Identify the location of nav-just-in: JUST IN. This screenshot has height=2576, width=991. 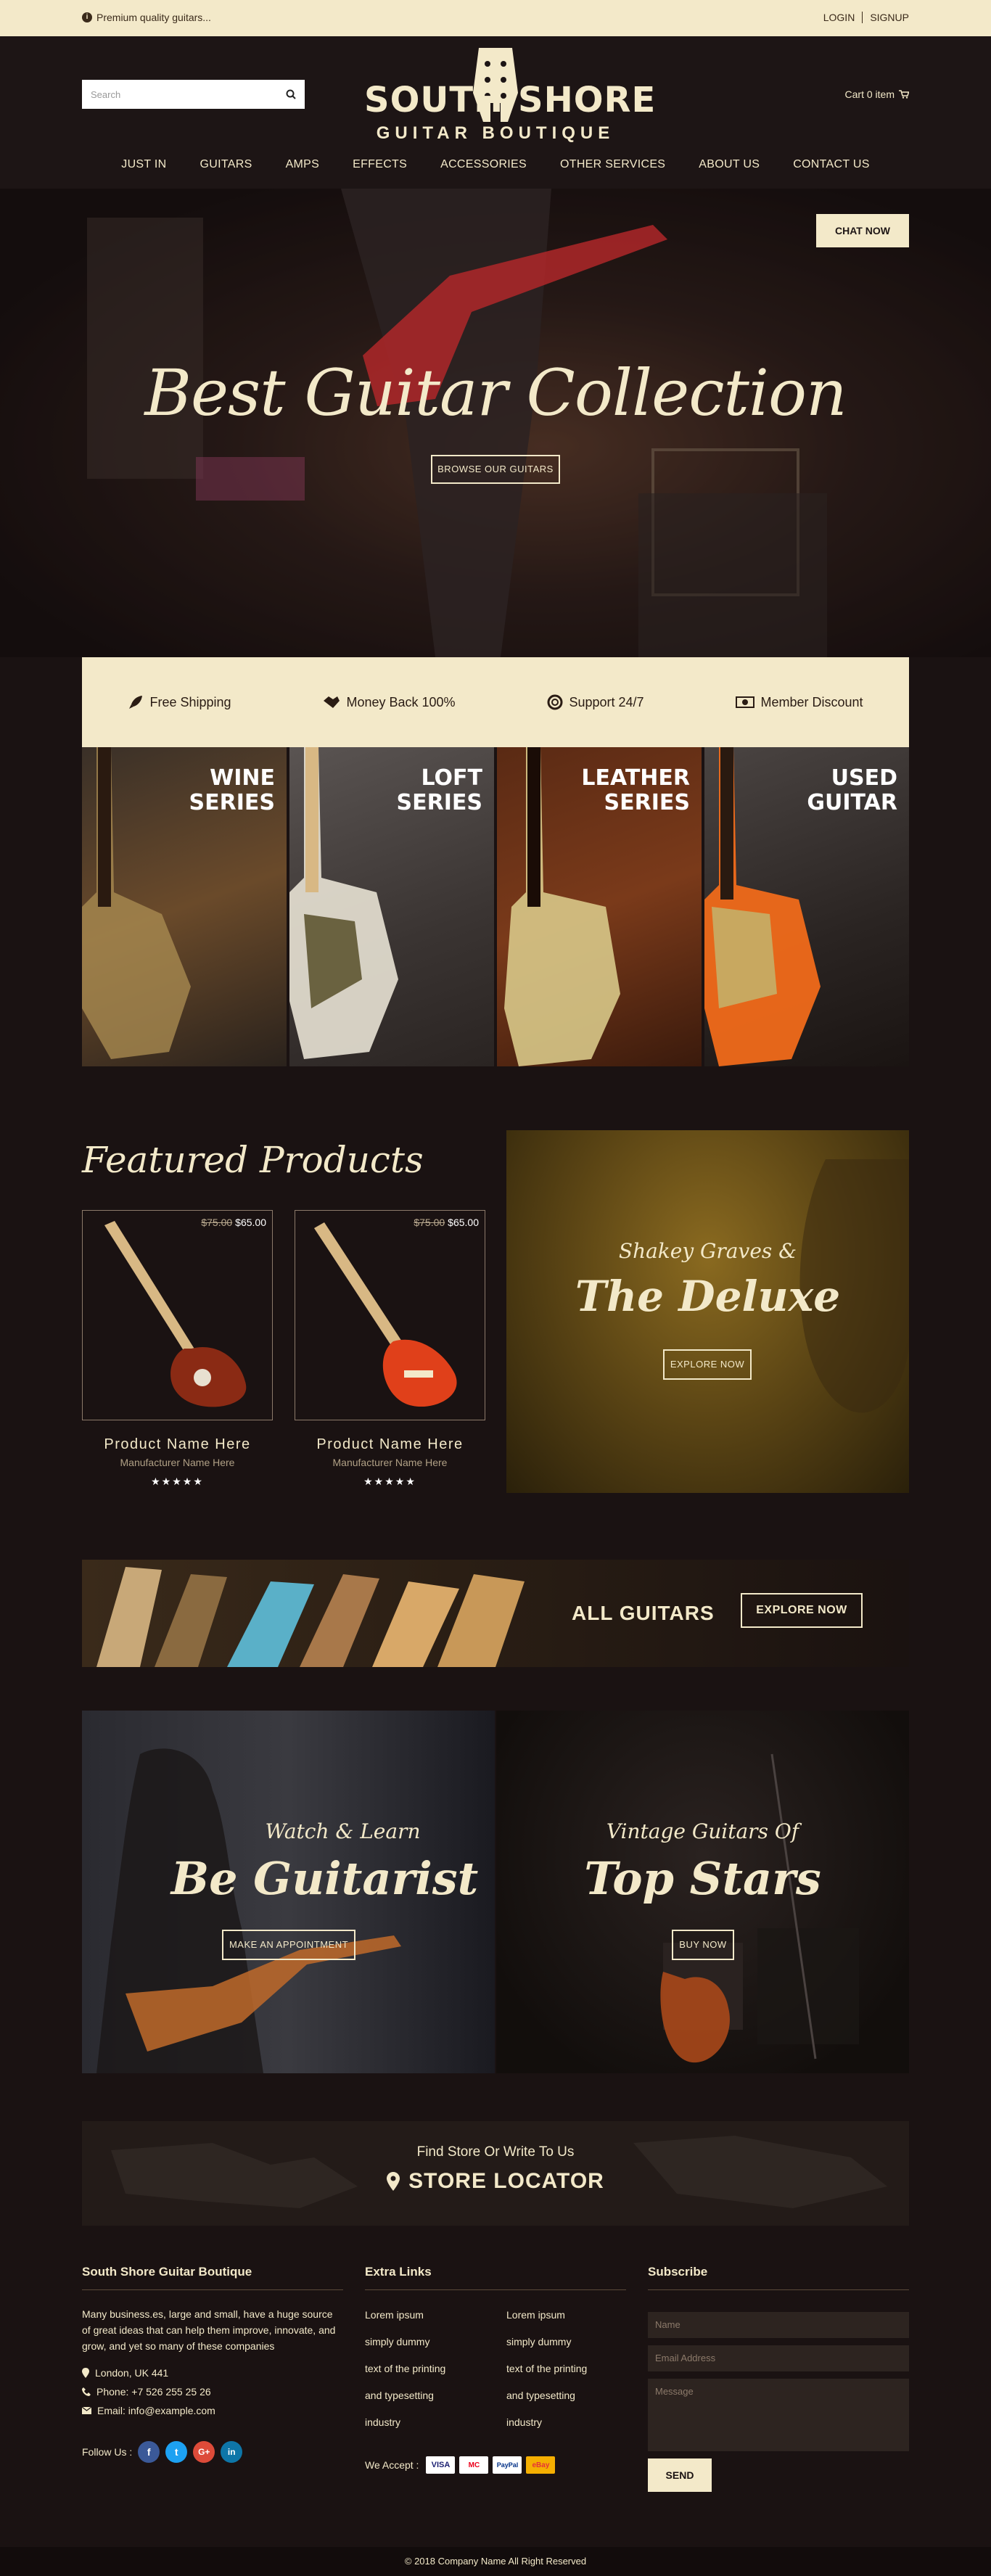
(143, 164).